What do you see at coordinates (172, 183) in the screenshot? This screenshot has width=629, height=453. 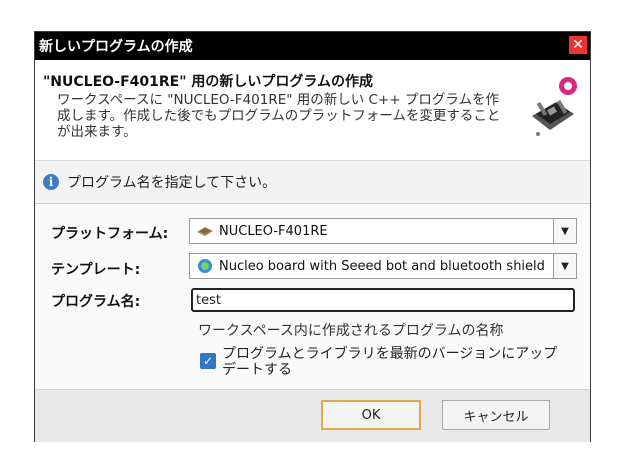 I see `info-message: プログラム名を指定して下さい。` at bounding box center [172, 183].